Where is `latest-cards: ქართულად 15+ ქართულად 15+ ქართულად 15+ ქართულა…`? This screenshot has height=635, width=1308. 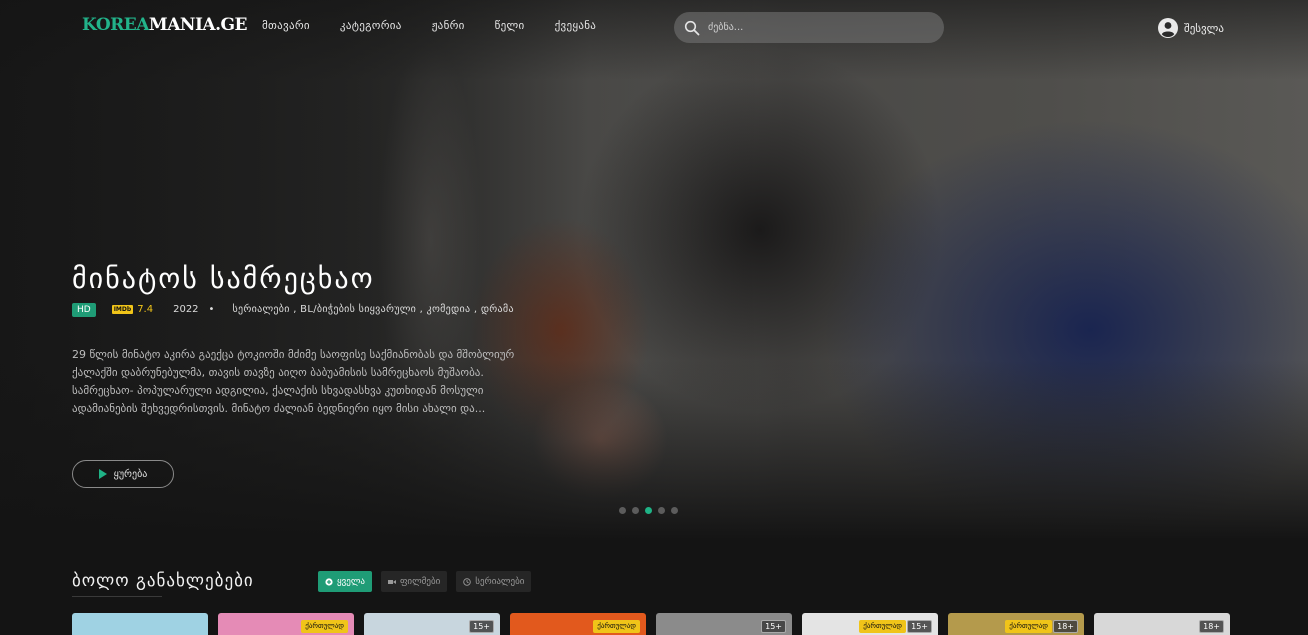
latest-cards: ქართულად 15+ ქართულად 15+ ქართულად 15+ ქართულა… is located at coordinates (651, 624).